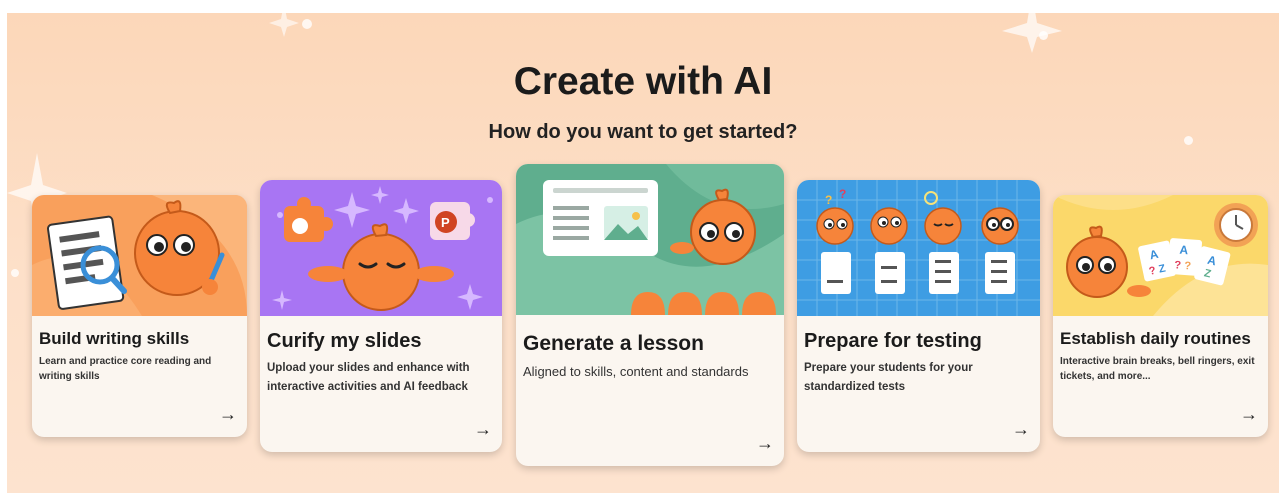 The image size is (1286, 494). What do you see at coordinates (613, 343) in the screenshot?
I see `card-title: Generate a lesson` at bounding box center [613, 343].